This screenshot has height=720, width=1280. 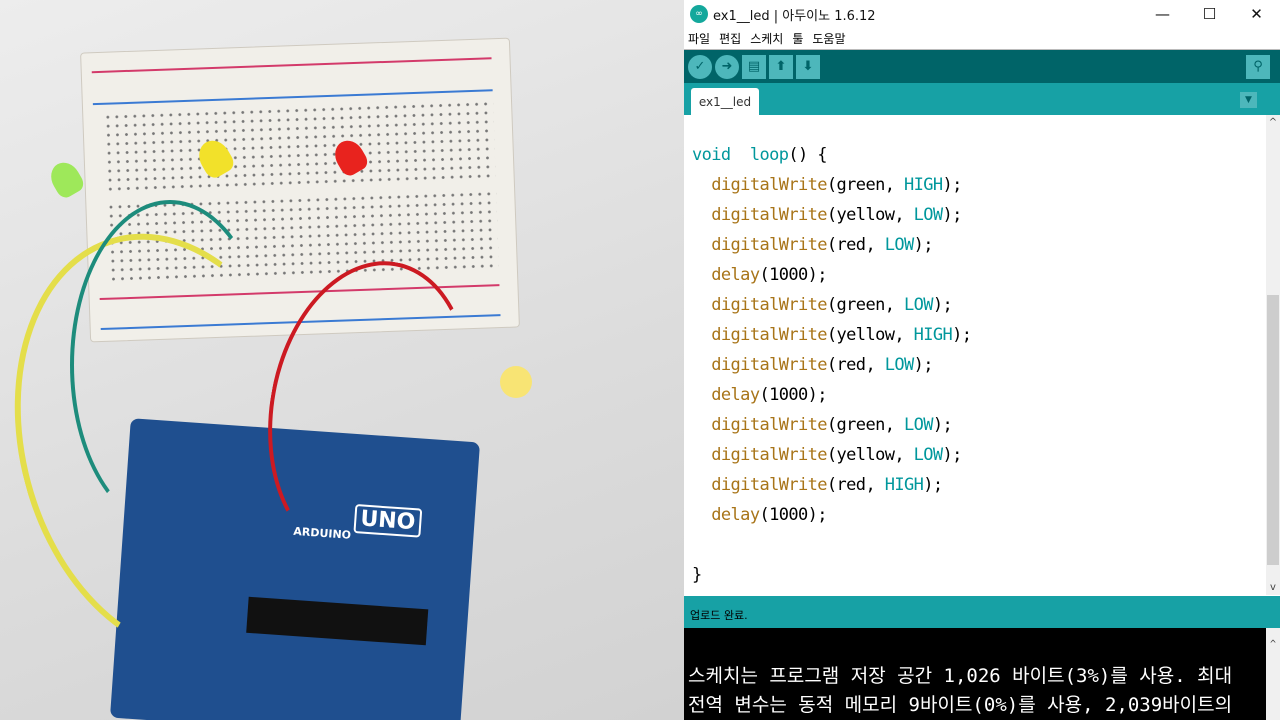 What do you see at coordinates (982, 612) in the screenshot?
I see `status-bar: 업로드 완료.` at bounding box center [982, 612].